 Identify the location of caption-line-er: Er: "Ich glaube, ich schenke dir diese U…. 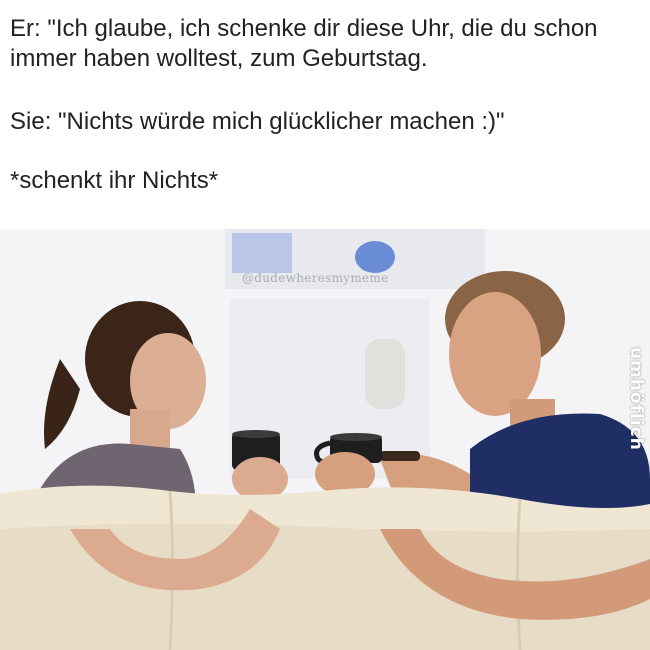
(304, 43).